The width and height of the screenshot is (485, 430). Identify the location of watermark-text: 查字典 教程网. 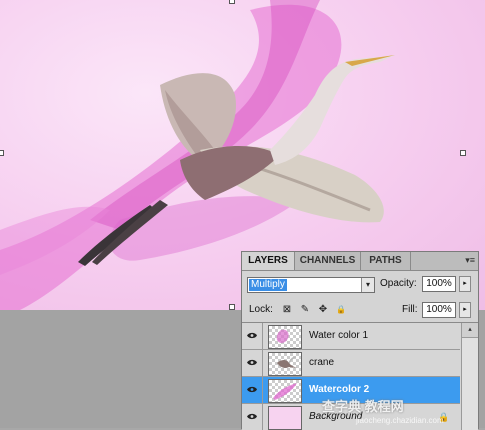
(363, 406).